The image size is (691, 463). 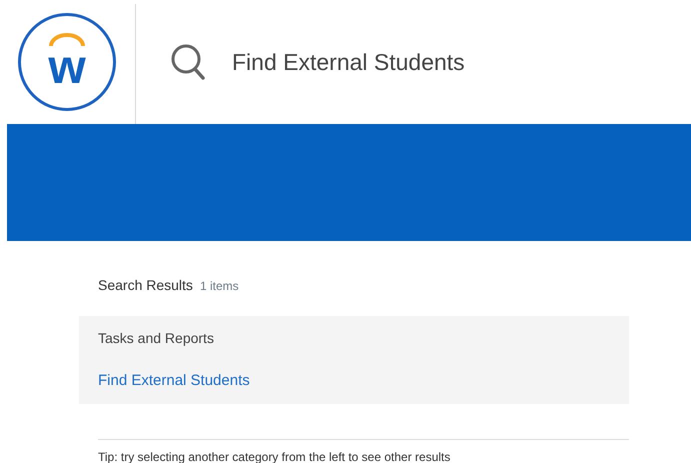 I want to click on results-title: Search Results, so click(x=145, y=285).